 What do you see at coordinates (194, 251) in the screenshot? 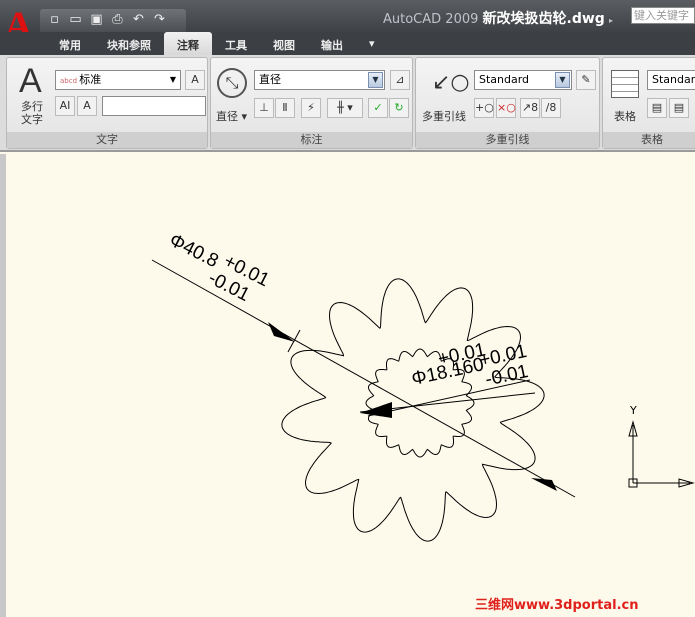
I see `dim-outer-main: Φ40.8` at bounding box center [194, 251].